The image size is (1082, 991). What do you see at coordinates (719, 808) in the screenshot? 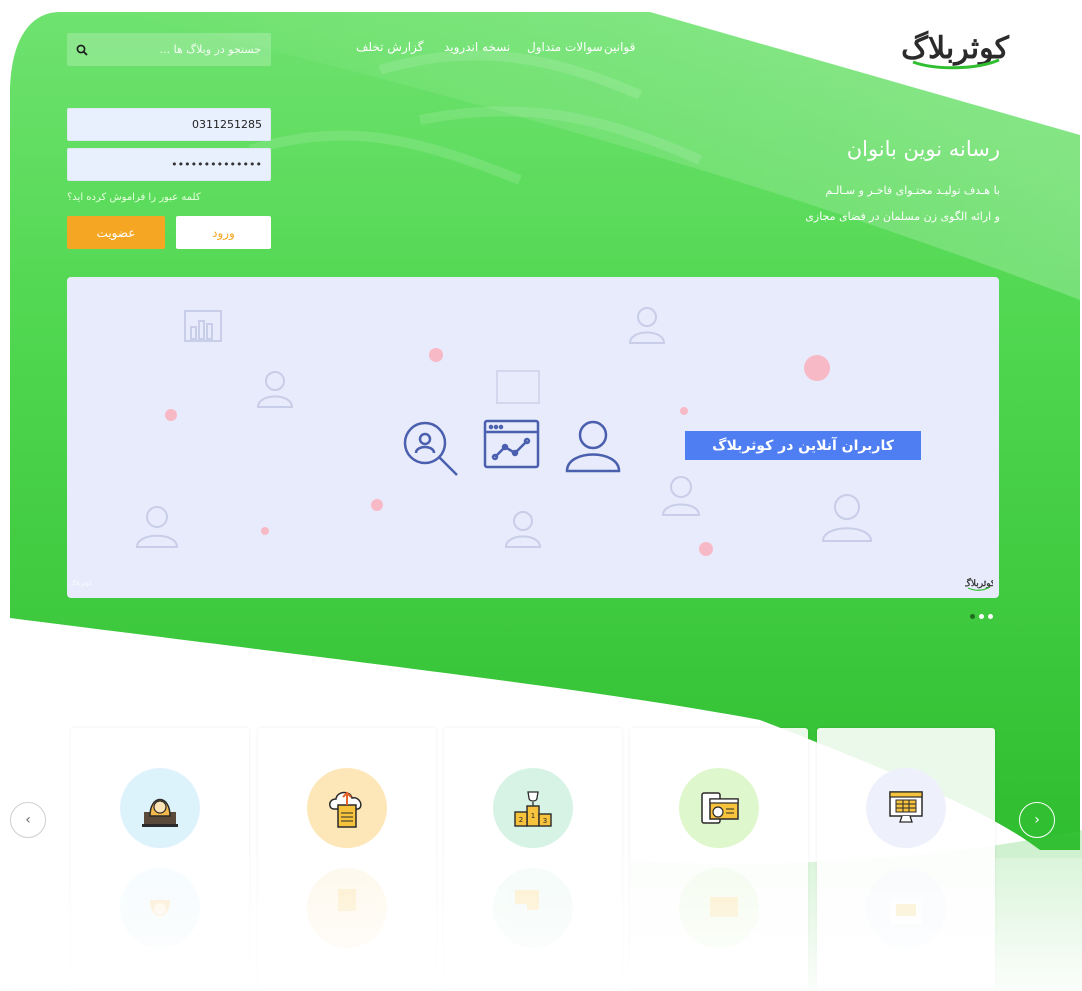
I see `monitor-chart-icon` at bounding box center [719, 808].